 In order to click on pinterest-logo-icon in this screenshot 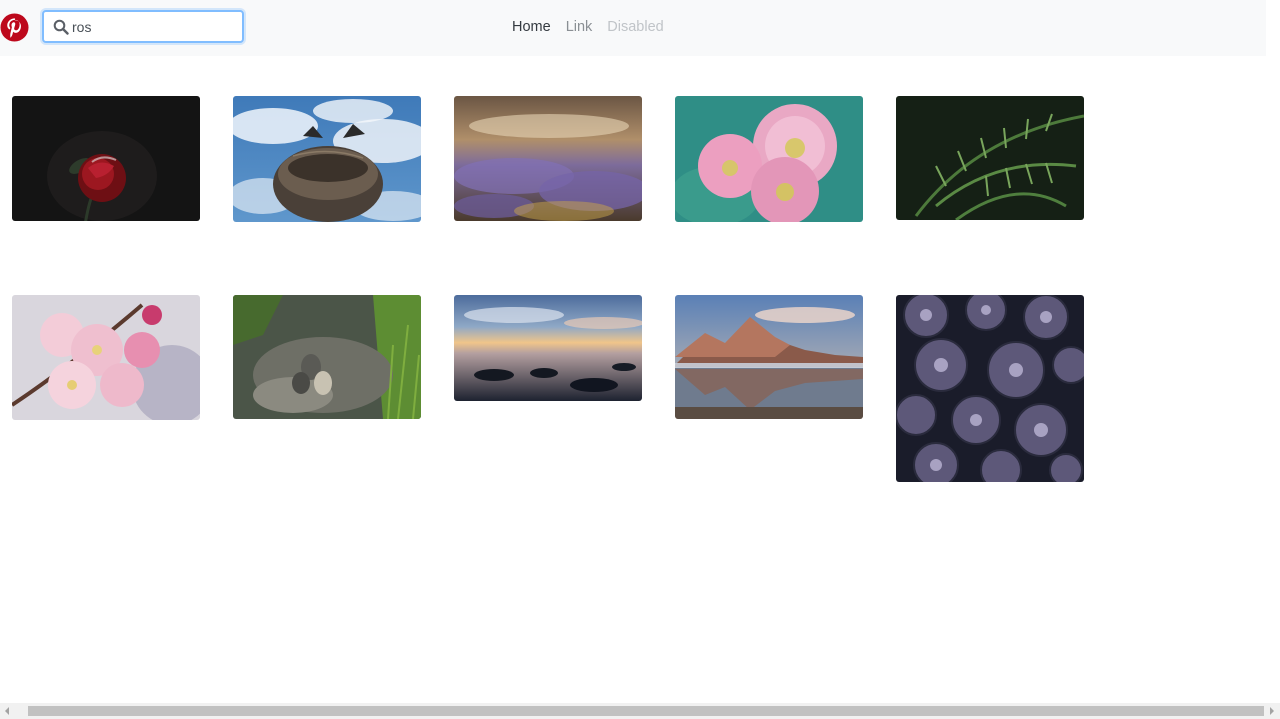, I will do `click(14, 27)`.